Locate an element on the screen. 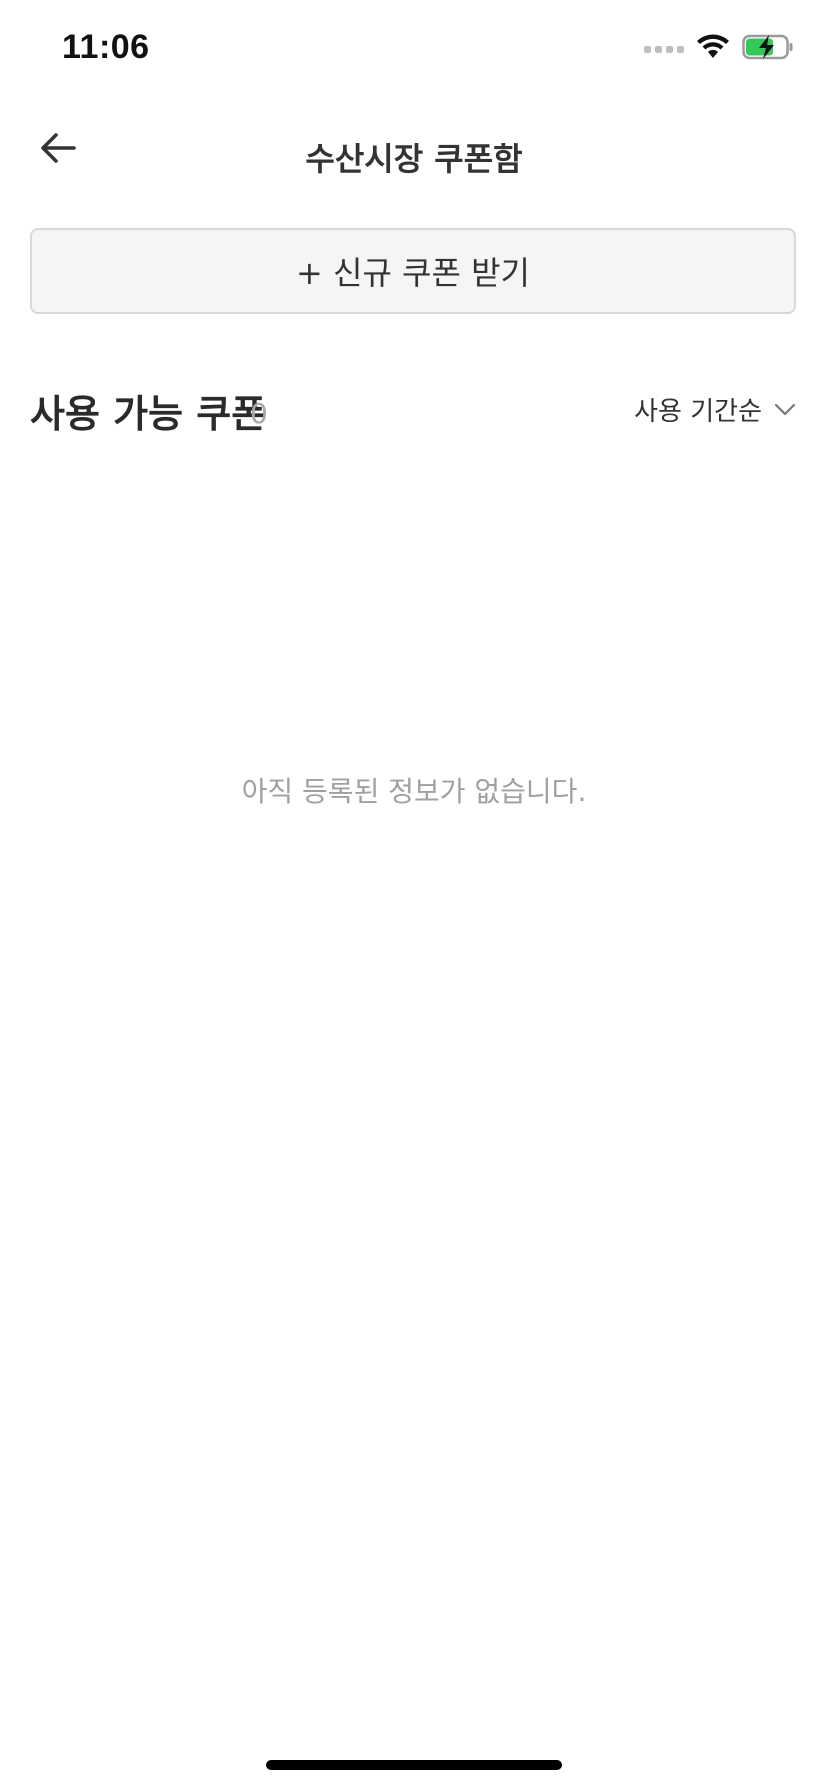  available-coupons-title: 사용 가능 쿠폰 is located at coordinates (148, 414).